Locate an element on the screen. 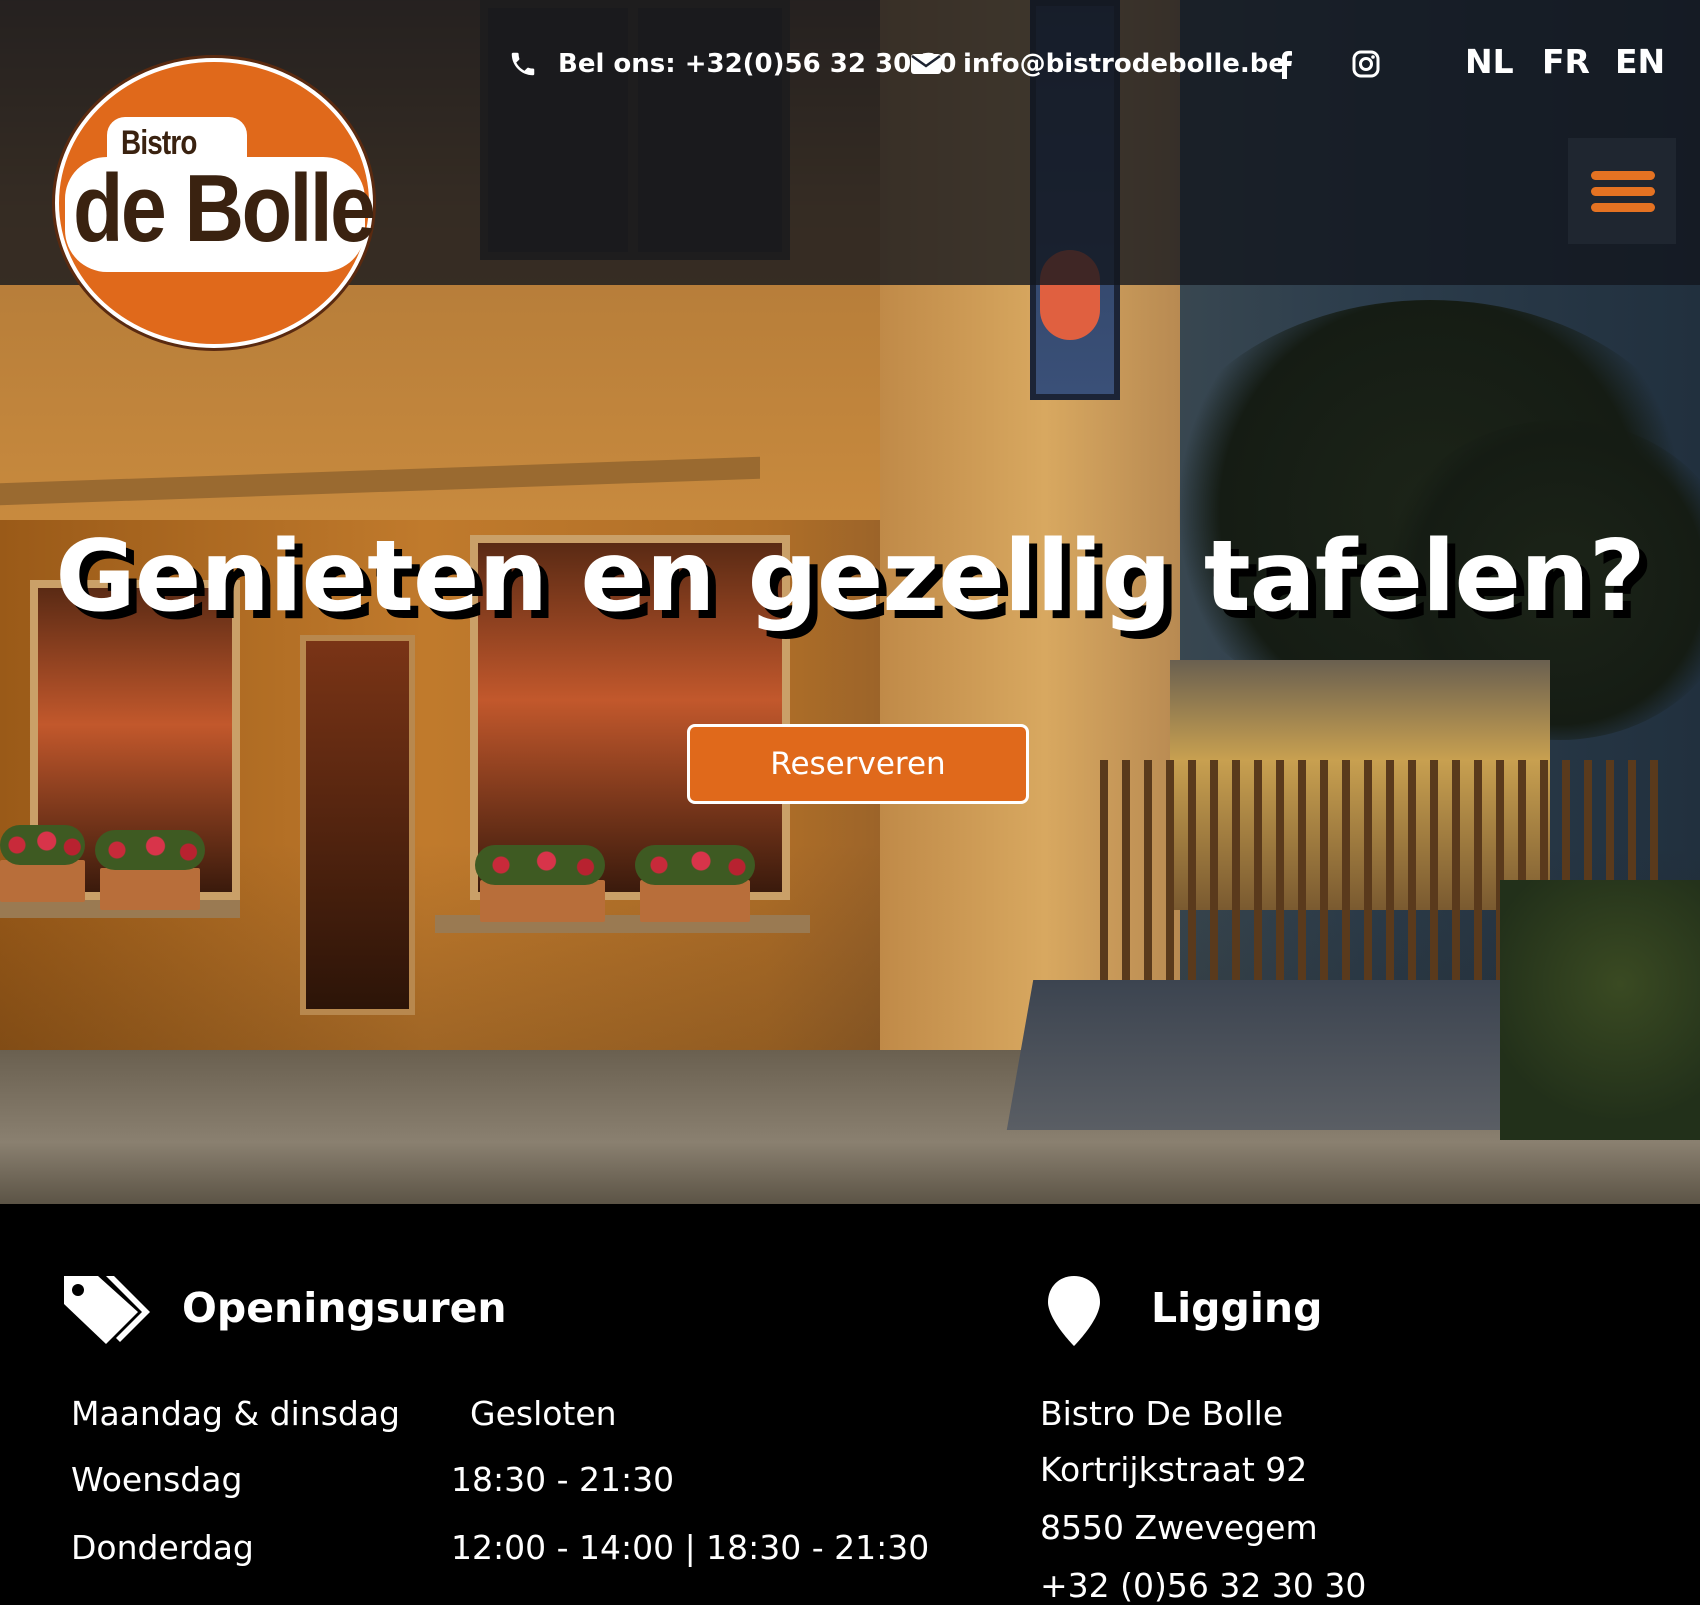 This screenshot has width=1700, height=1605. site-logo: Bistro de Bolle is located at coordinates (215, 203).